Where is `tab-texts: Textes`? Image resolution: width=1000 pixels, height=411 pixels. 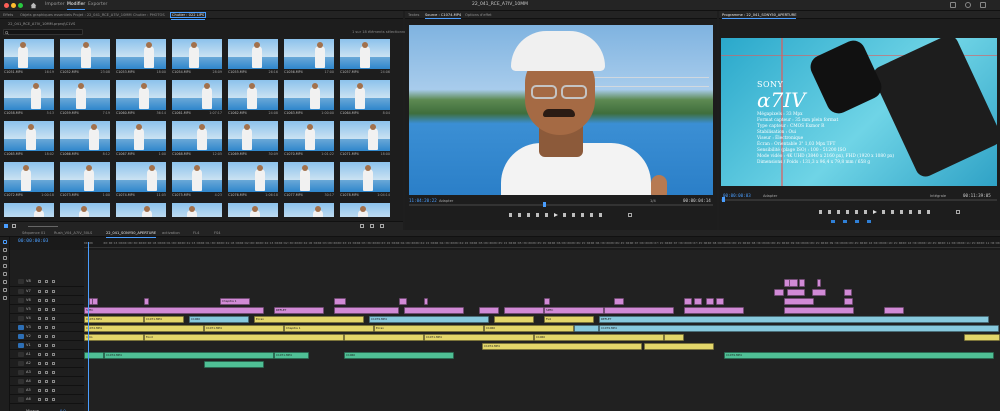
tab-texts: Textes is located at coordinates (413, 15).